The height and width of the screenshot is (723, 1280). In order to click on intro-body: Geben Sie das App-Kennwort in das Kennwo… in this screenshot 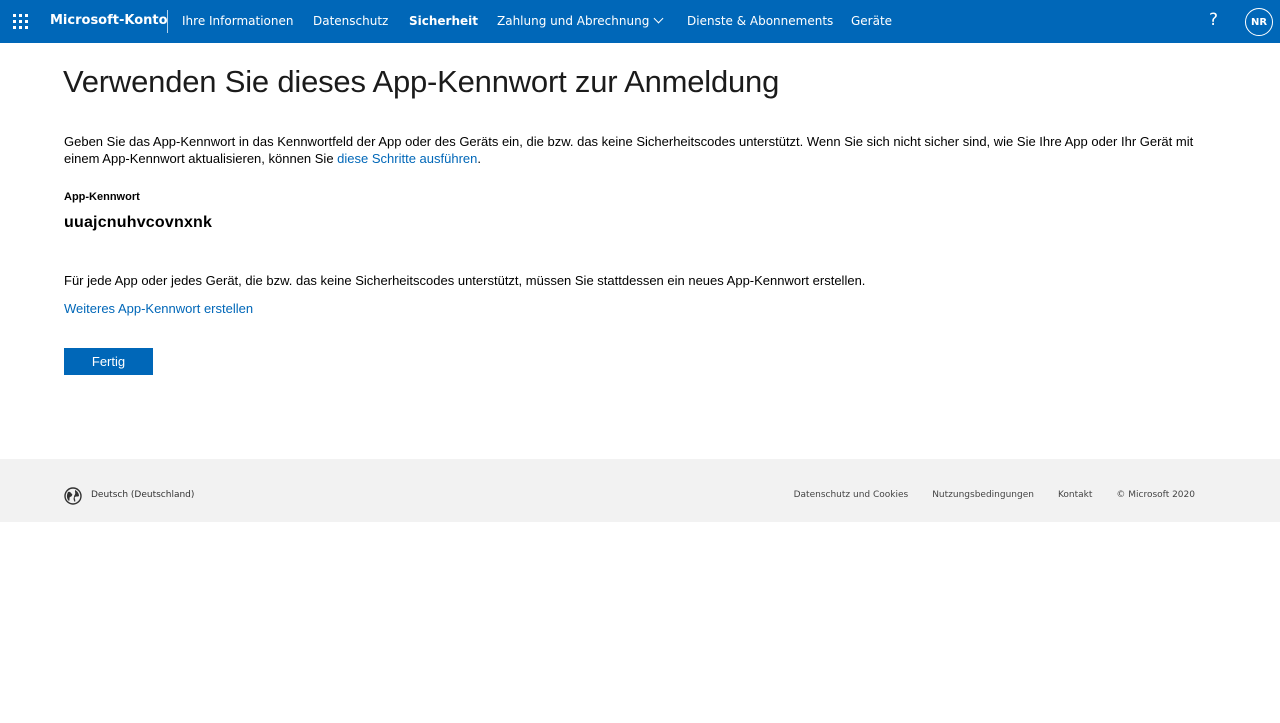, I will do `click(629, 150)`.